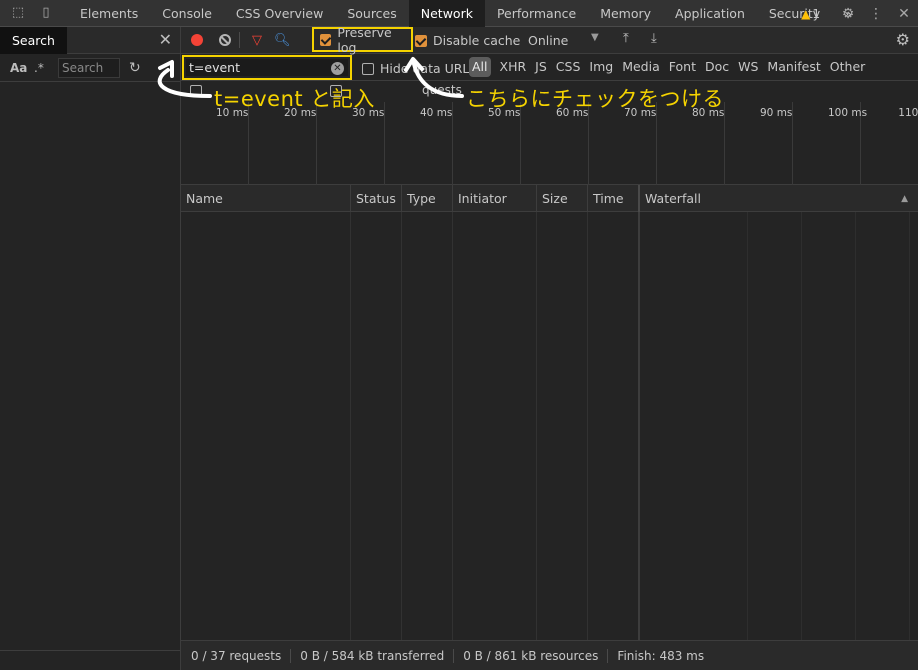  I want to click on search-input: Search, so click(89, 67).